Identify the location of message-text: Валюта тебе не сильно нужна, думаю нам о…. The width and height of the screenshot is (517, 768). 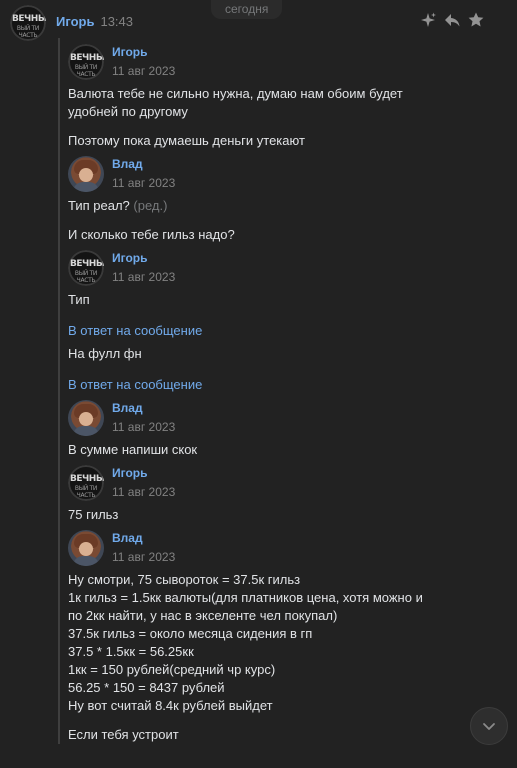
(235, 102).